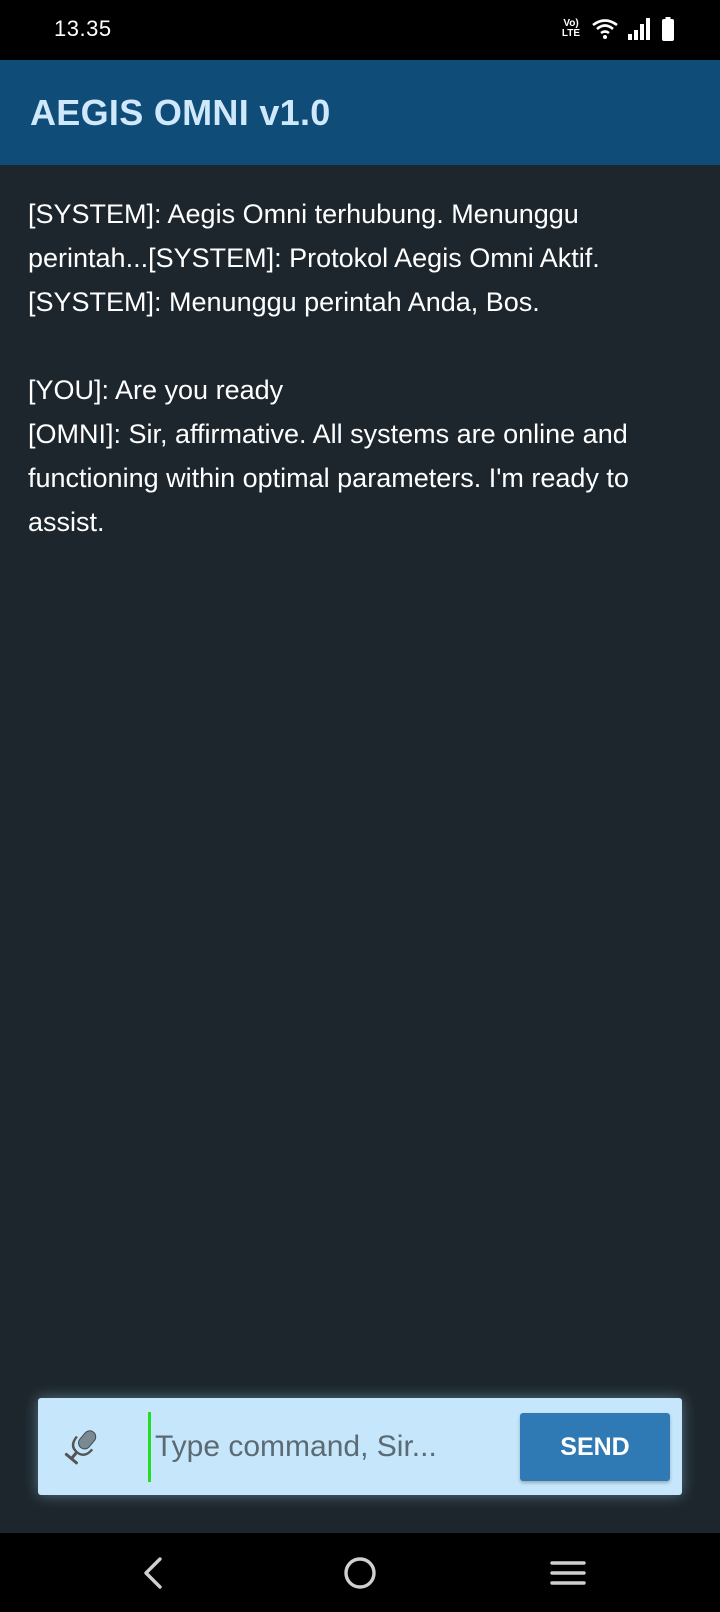 This screenshot has height=1612, width=720. What do you see at coordinates (351, 1447) in the screenshot?
I see `command-input` at bounding box center [351, 1447].